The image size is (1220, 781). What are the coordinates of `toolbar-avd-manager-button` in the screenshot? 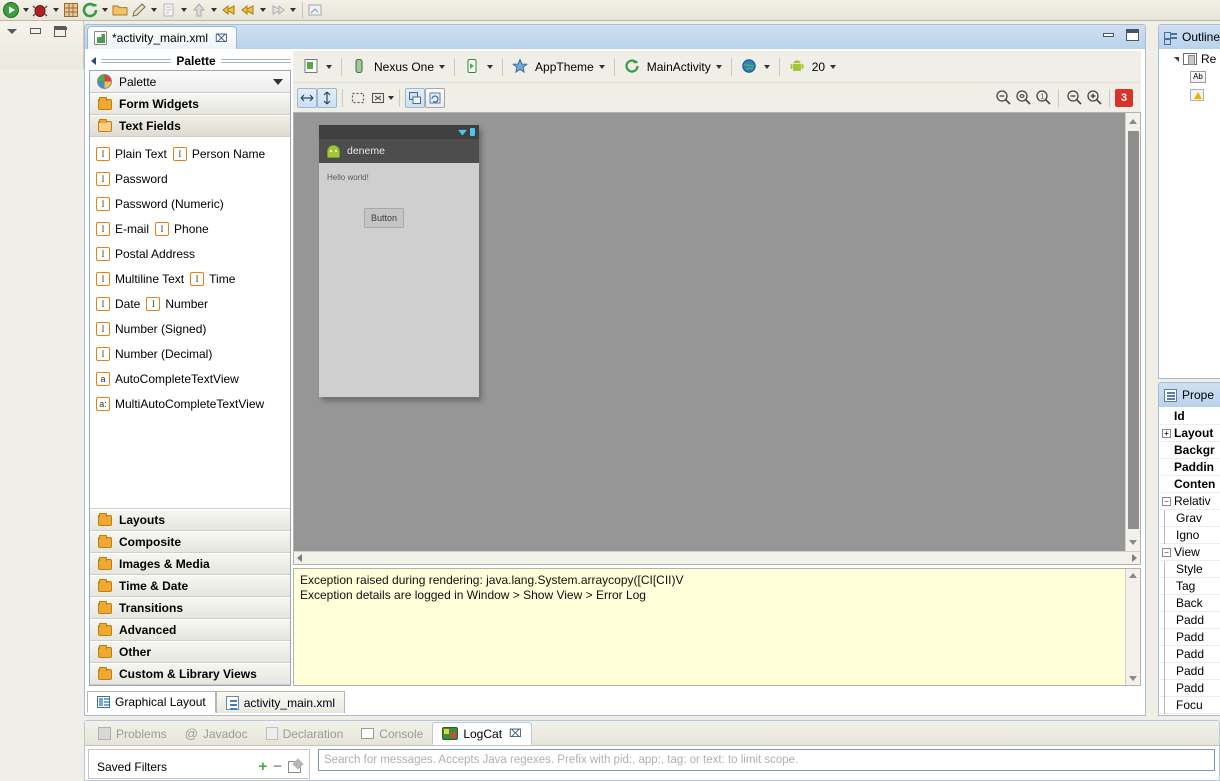 It's located at (95, 10).